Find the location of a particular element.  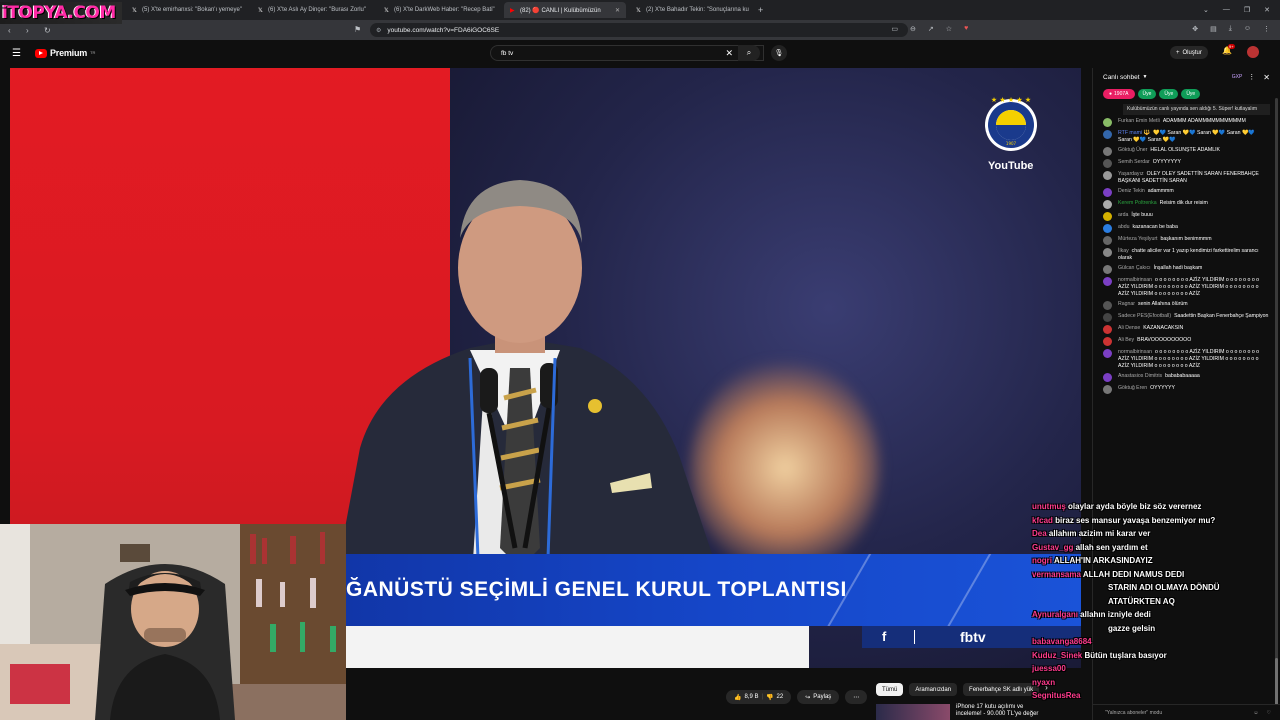

minimize-icon: — is located at coordinates (1226, 10).